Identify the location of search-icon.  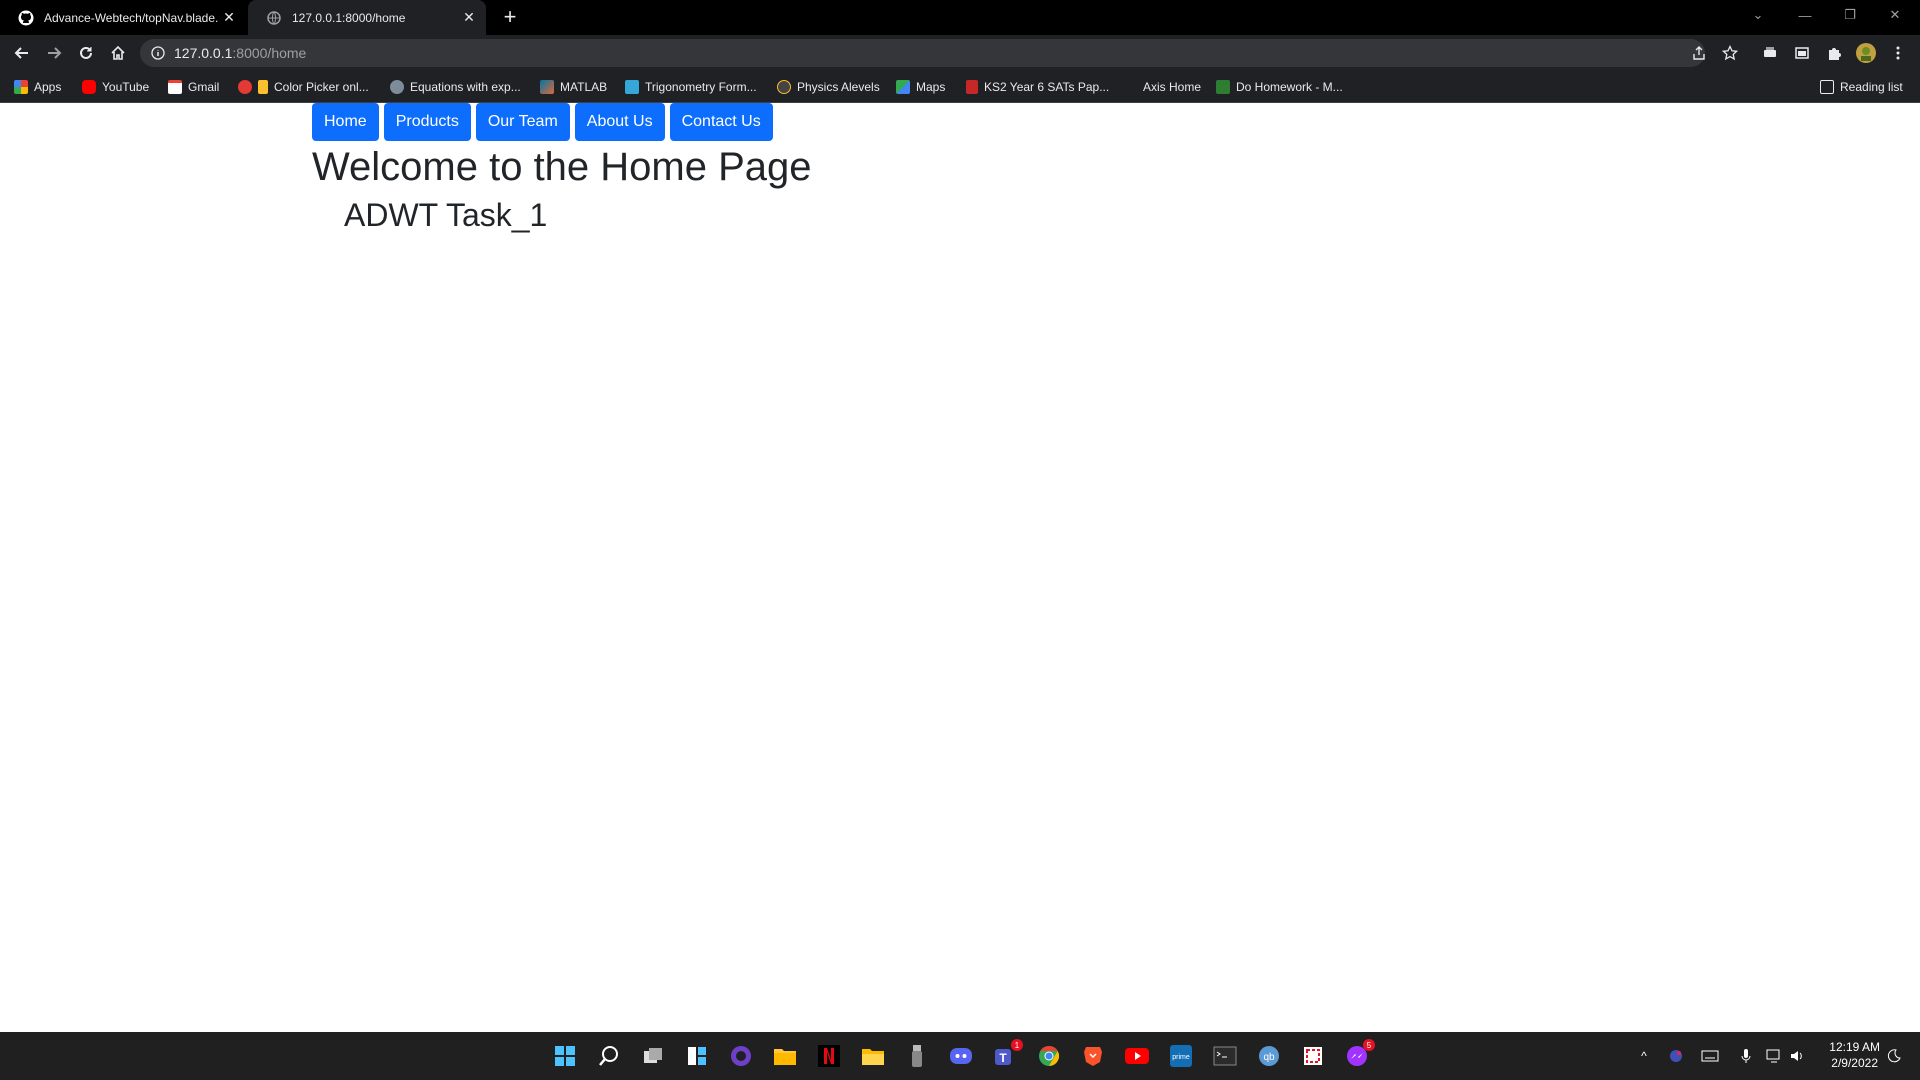
(609, 1056).